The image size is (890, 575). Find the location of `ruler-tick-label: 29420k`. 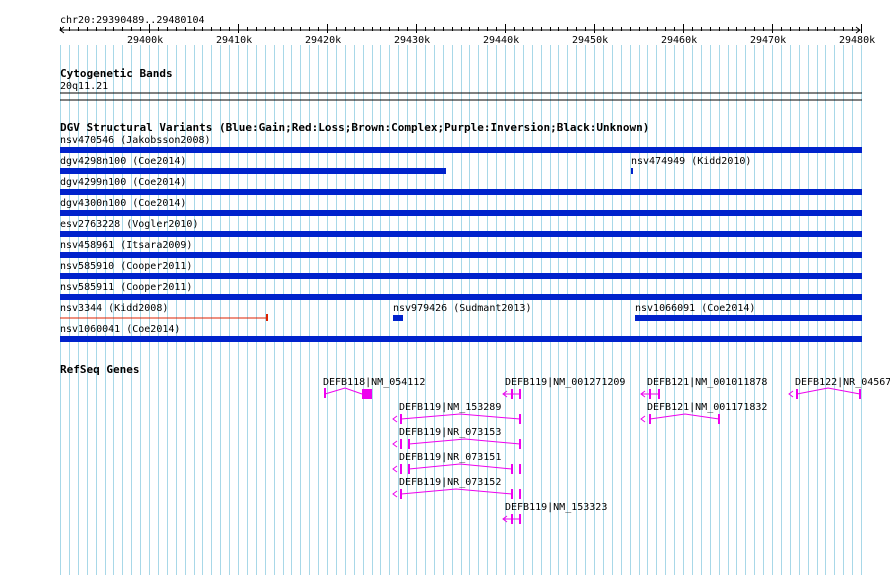

ruler-tick-label: 29420k is located at coordinates (323, 40).